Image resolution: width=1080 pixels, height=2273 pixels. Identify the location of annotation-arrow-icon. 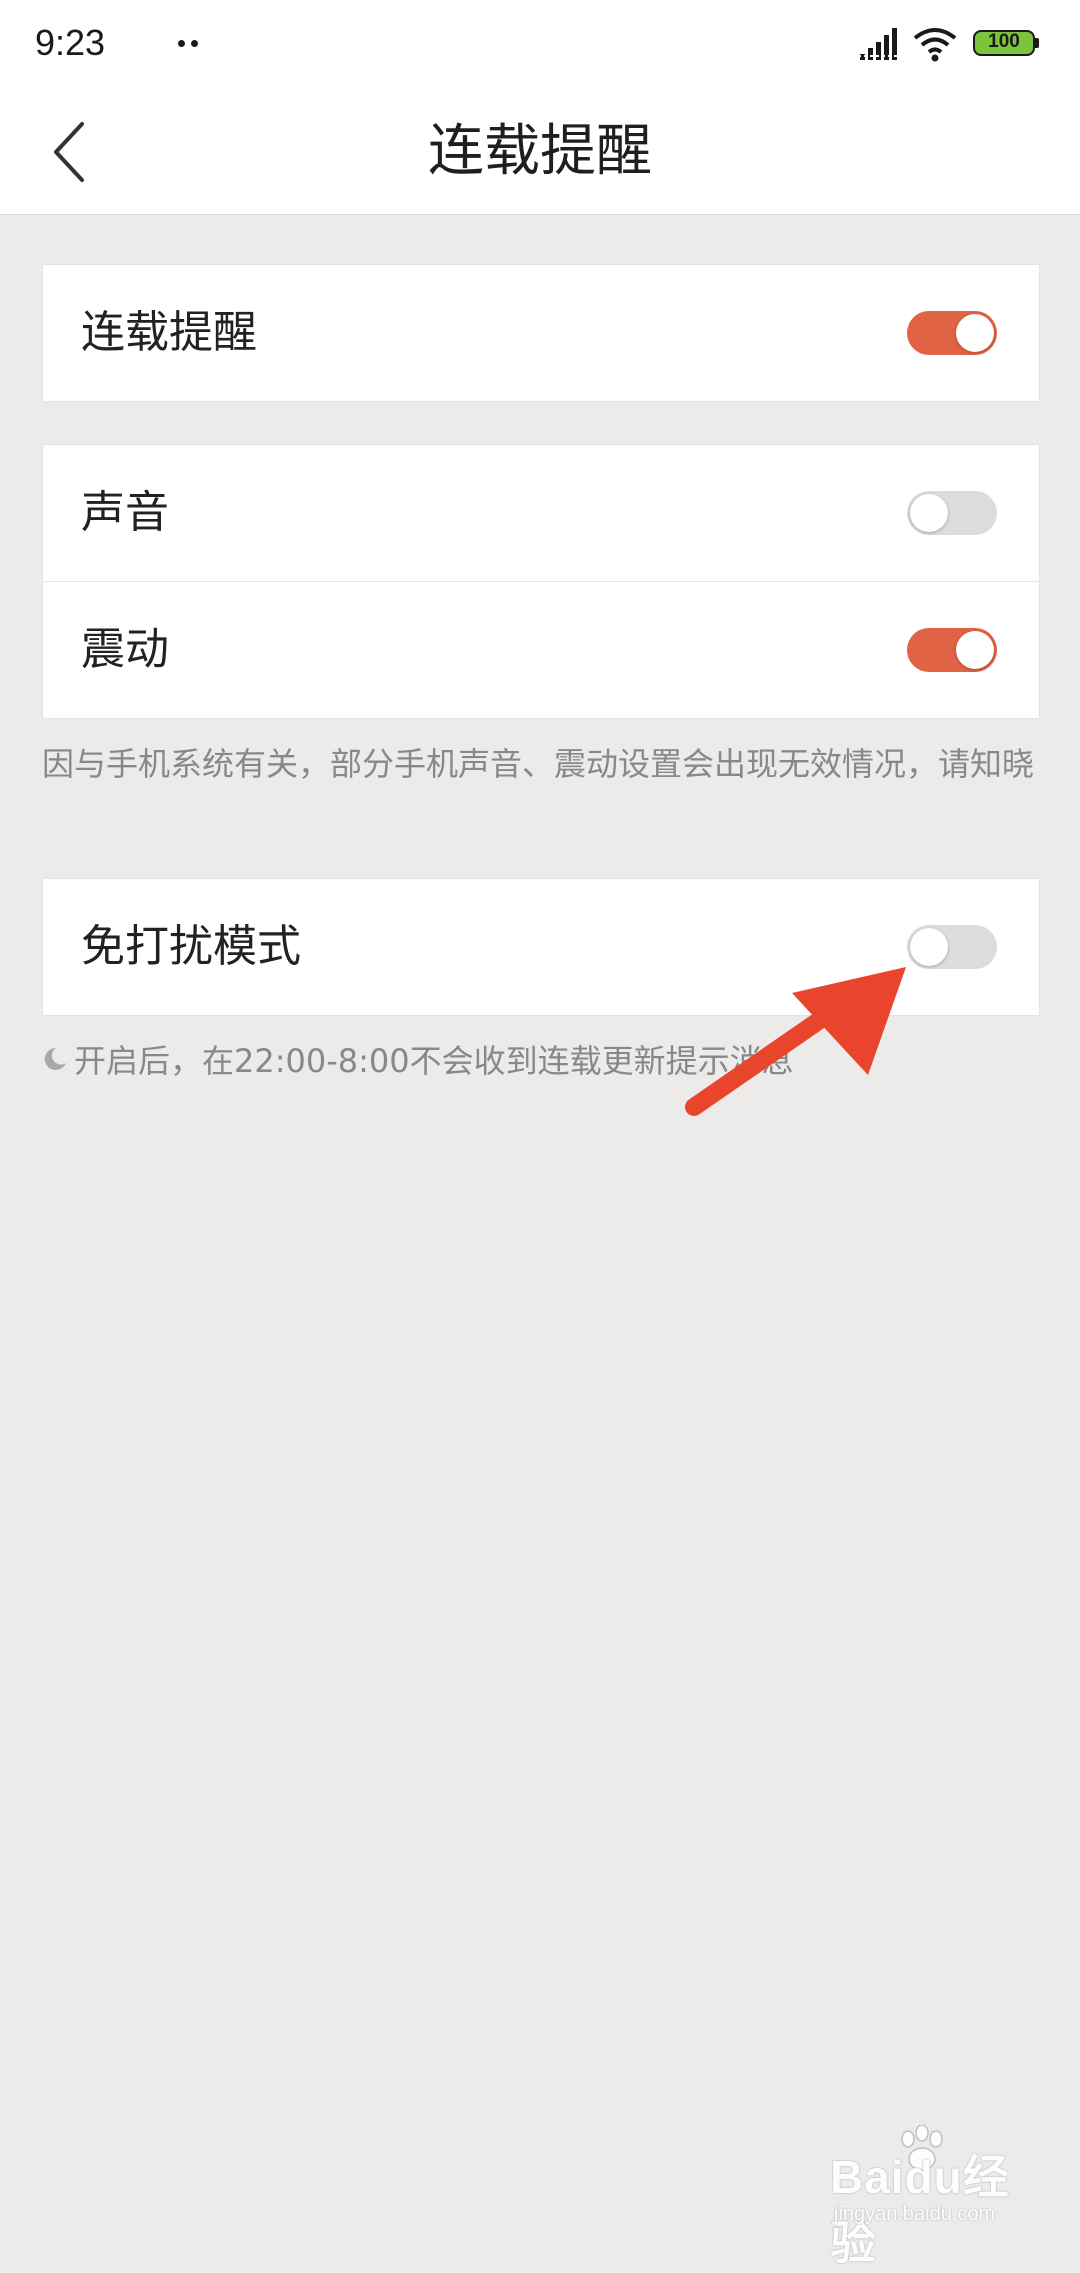
(795, 1041).